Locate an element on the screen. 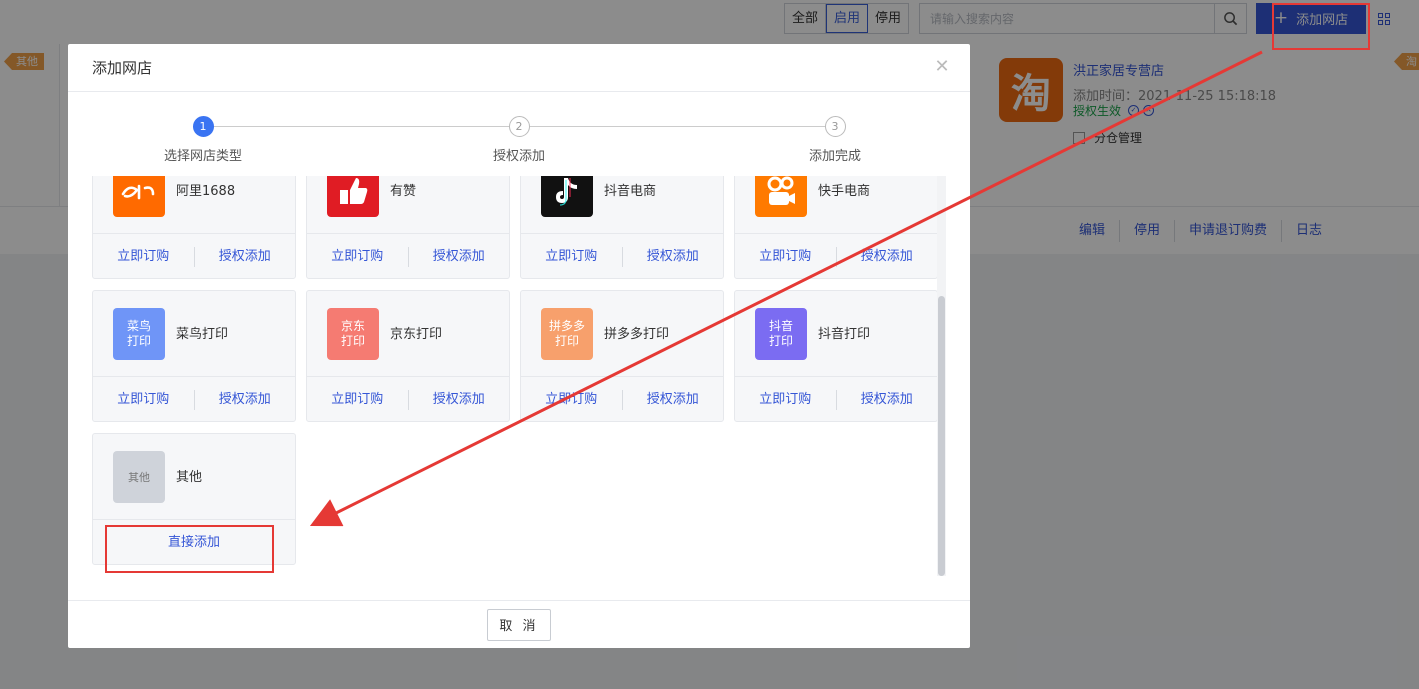  card-name: 京东打印 is located at coordinates (416, 334).